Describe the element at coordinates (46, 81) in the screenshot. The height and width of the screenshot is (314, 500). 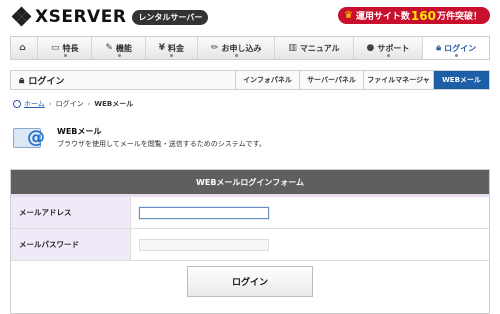
I see `section-title-text: ログイン` at that location.